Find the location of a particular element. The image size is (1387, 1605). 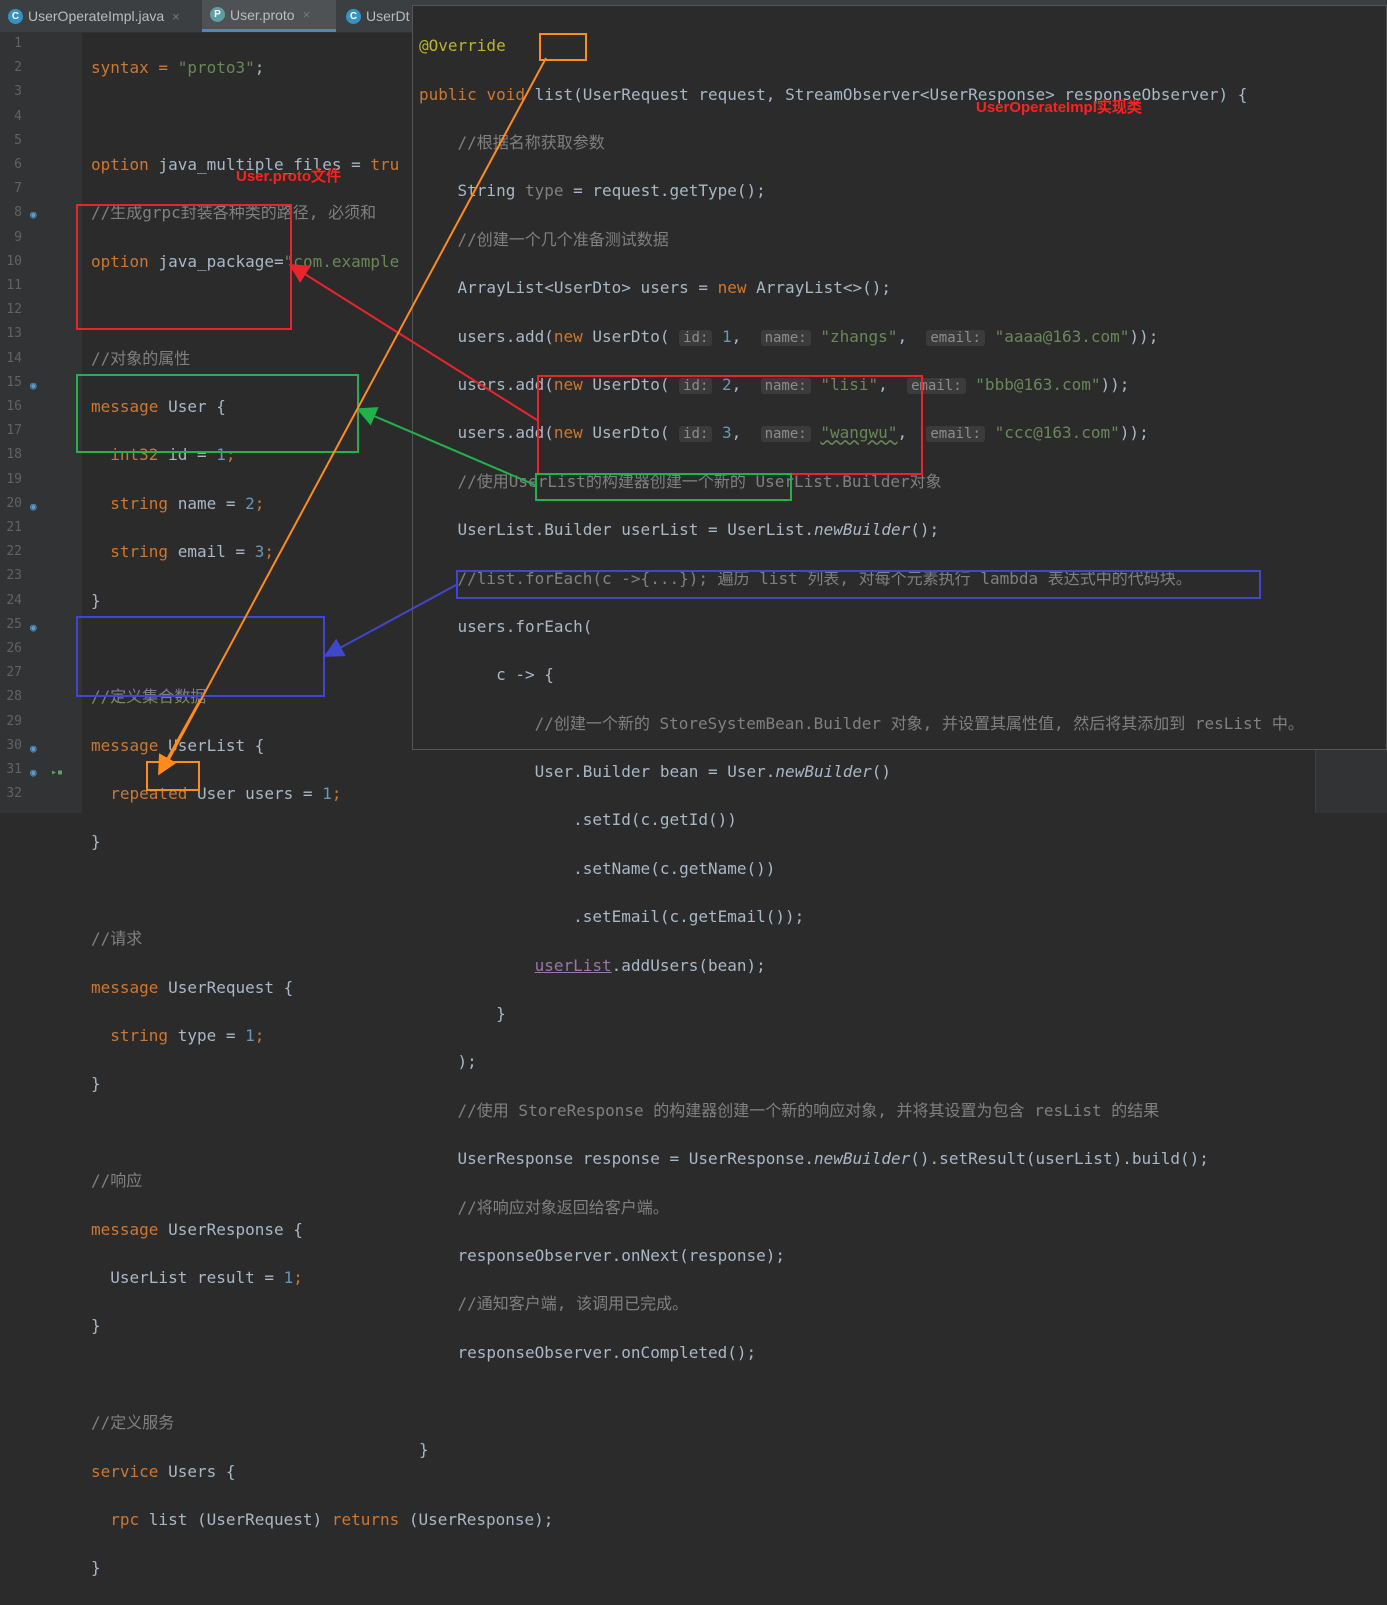

green-arrow is located at coordinates (446, 446).